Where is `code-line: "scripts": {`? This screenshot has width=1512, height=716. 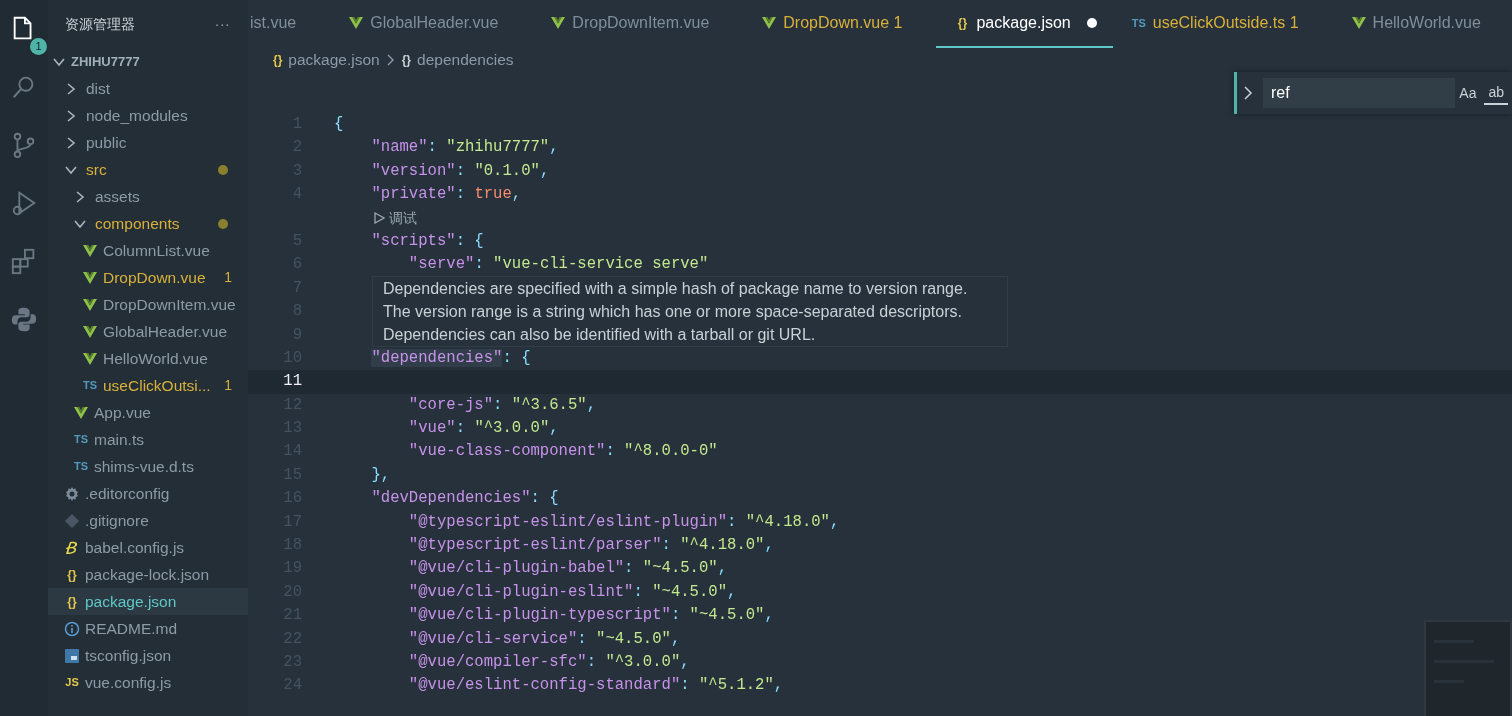 code-line: "scripts": { is located at coordinates (427, 241).